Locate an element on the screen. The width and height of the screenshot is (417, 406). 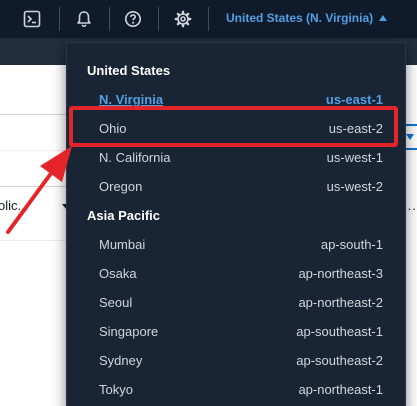
region-name: Tokyo is located at coordinates (116, 389).